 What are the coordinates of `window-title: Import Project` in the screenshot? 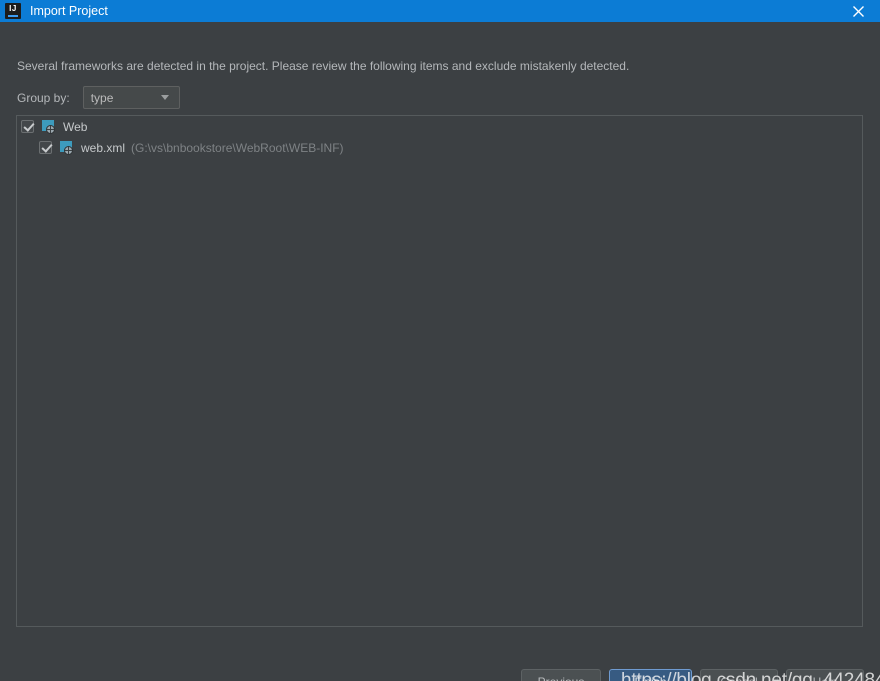 It's located at (69, 11).